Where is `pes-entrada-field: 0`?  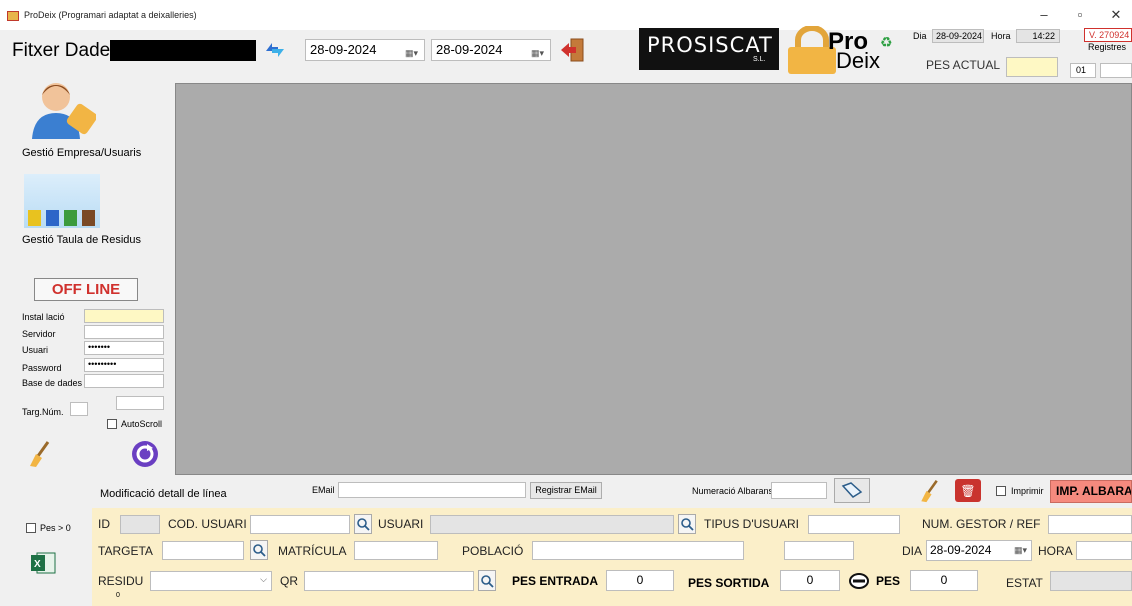
pes-entrada-field: 0 is located at coordinates (640, 580).